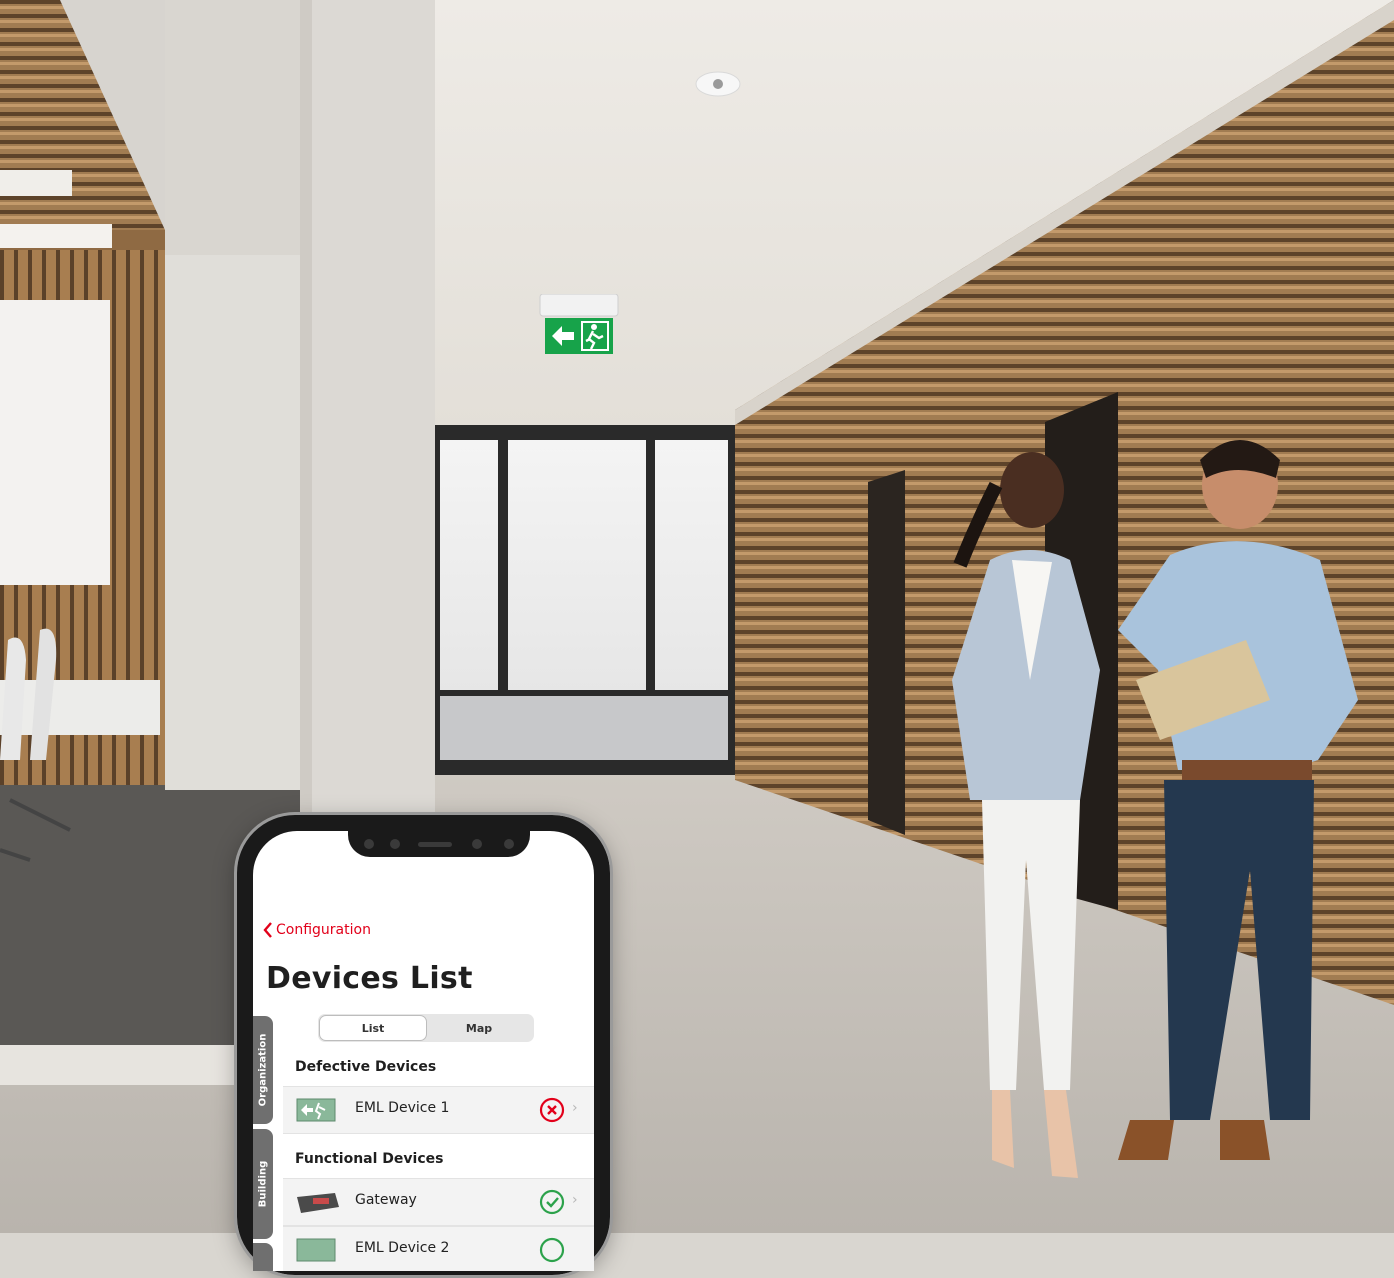 This screenshot has width=1394, height=1278. I want to click on chevron-left-icon, so click(267, 930).